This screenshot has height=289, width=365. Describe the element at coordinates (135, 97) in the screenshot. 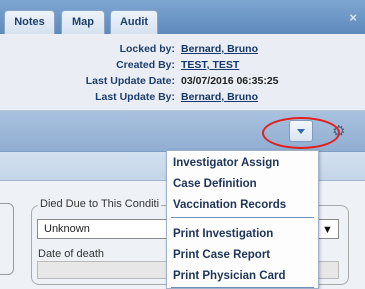

I see `last-update-by-label: Last Update By:` at that location.